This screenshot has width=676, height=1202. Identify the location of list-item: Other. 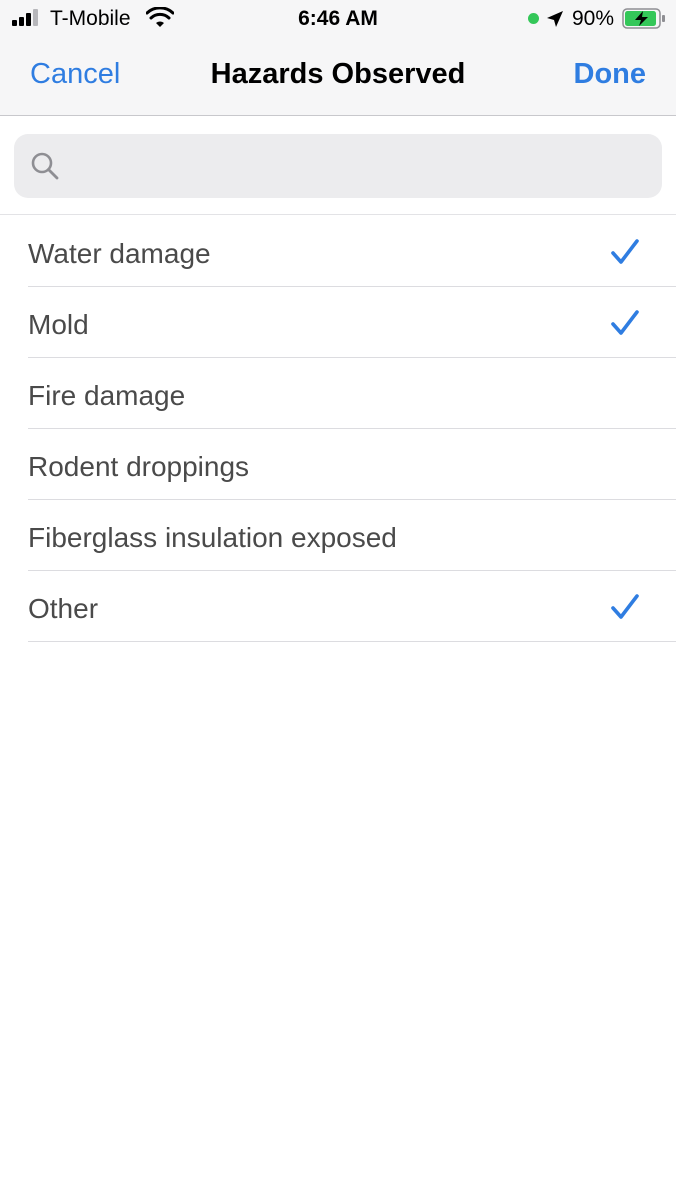
(352, 606).